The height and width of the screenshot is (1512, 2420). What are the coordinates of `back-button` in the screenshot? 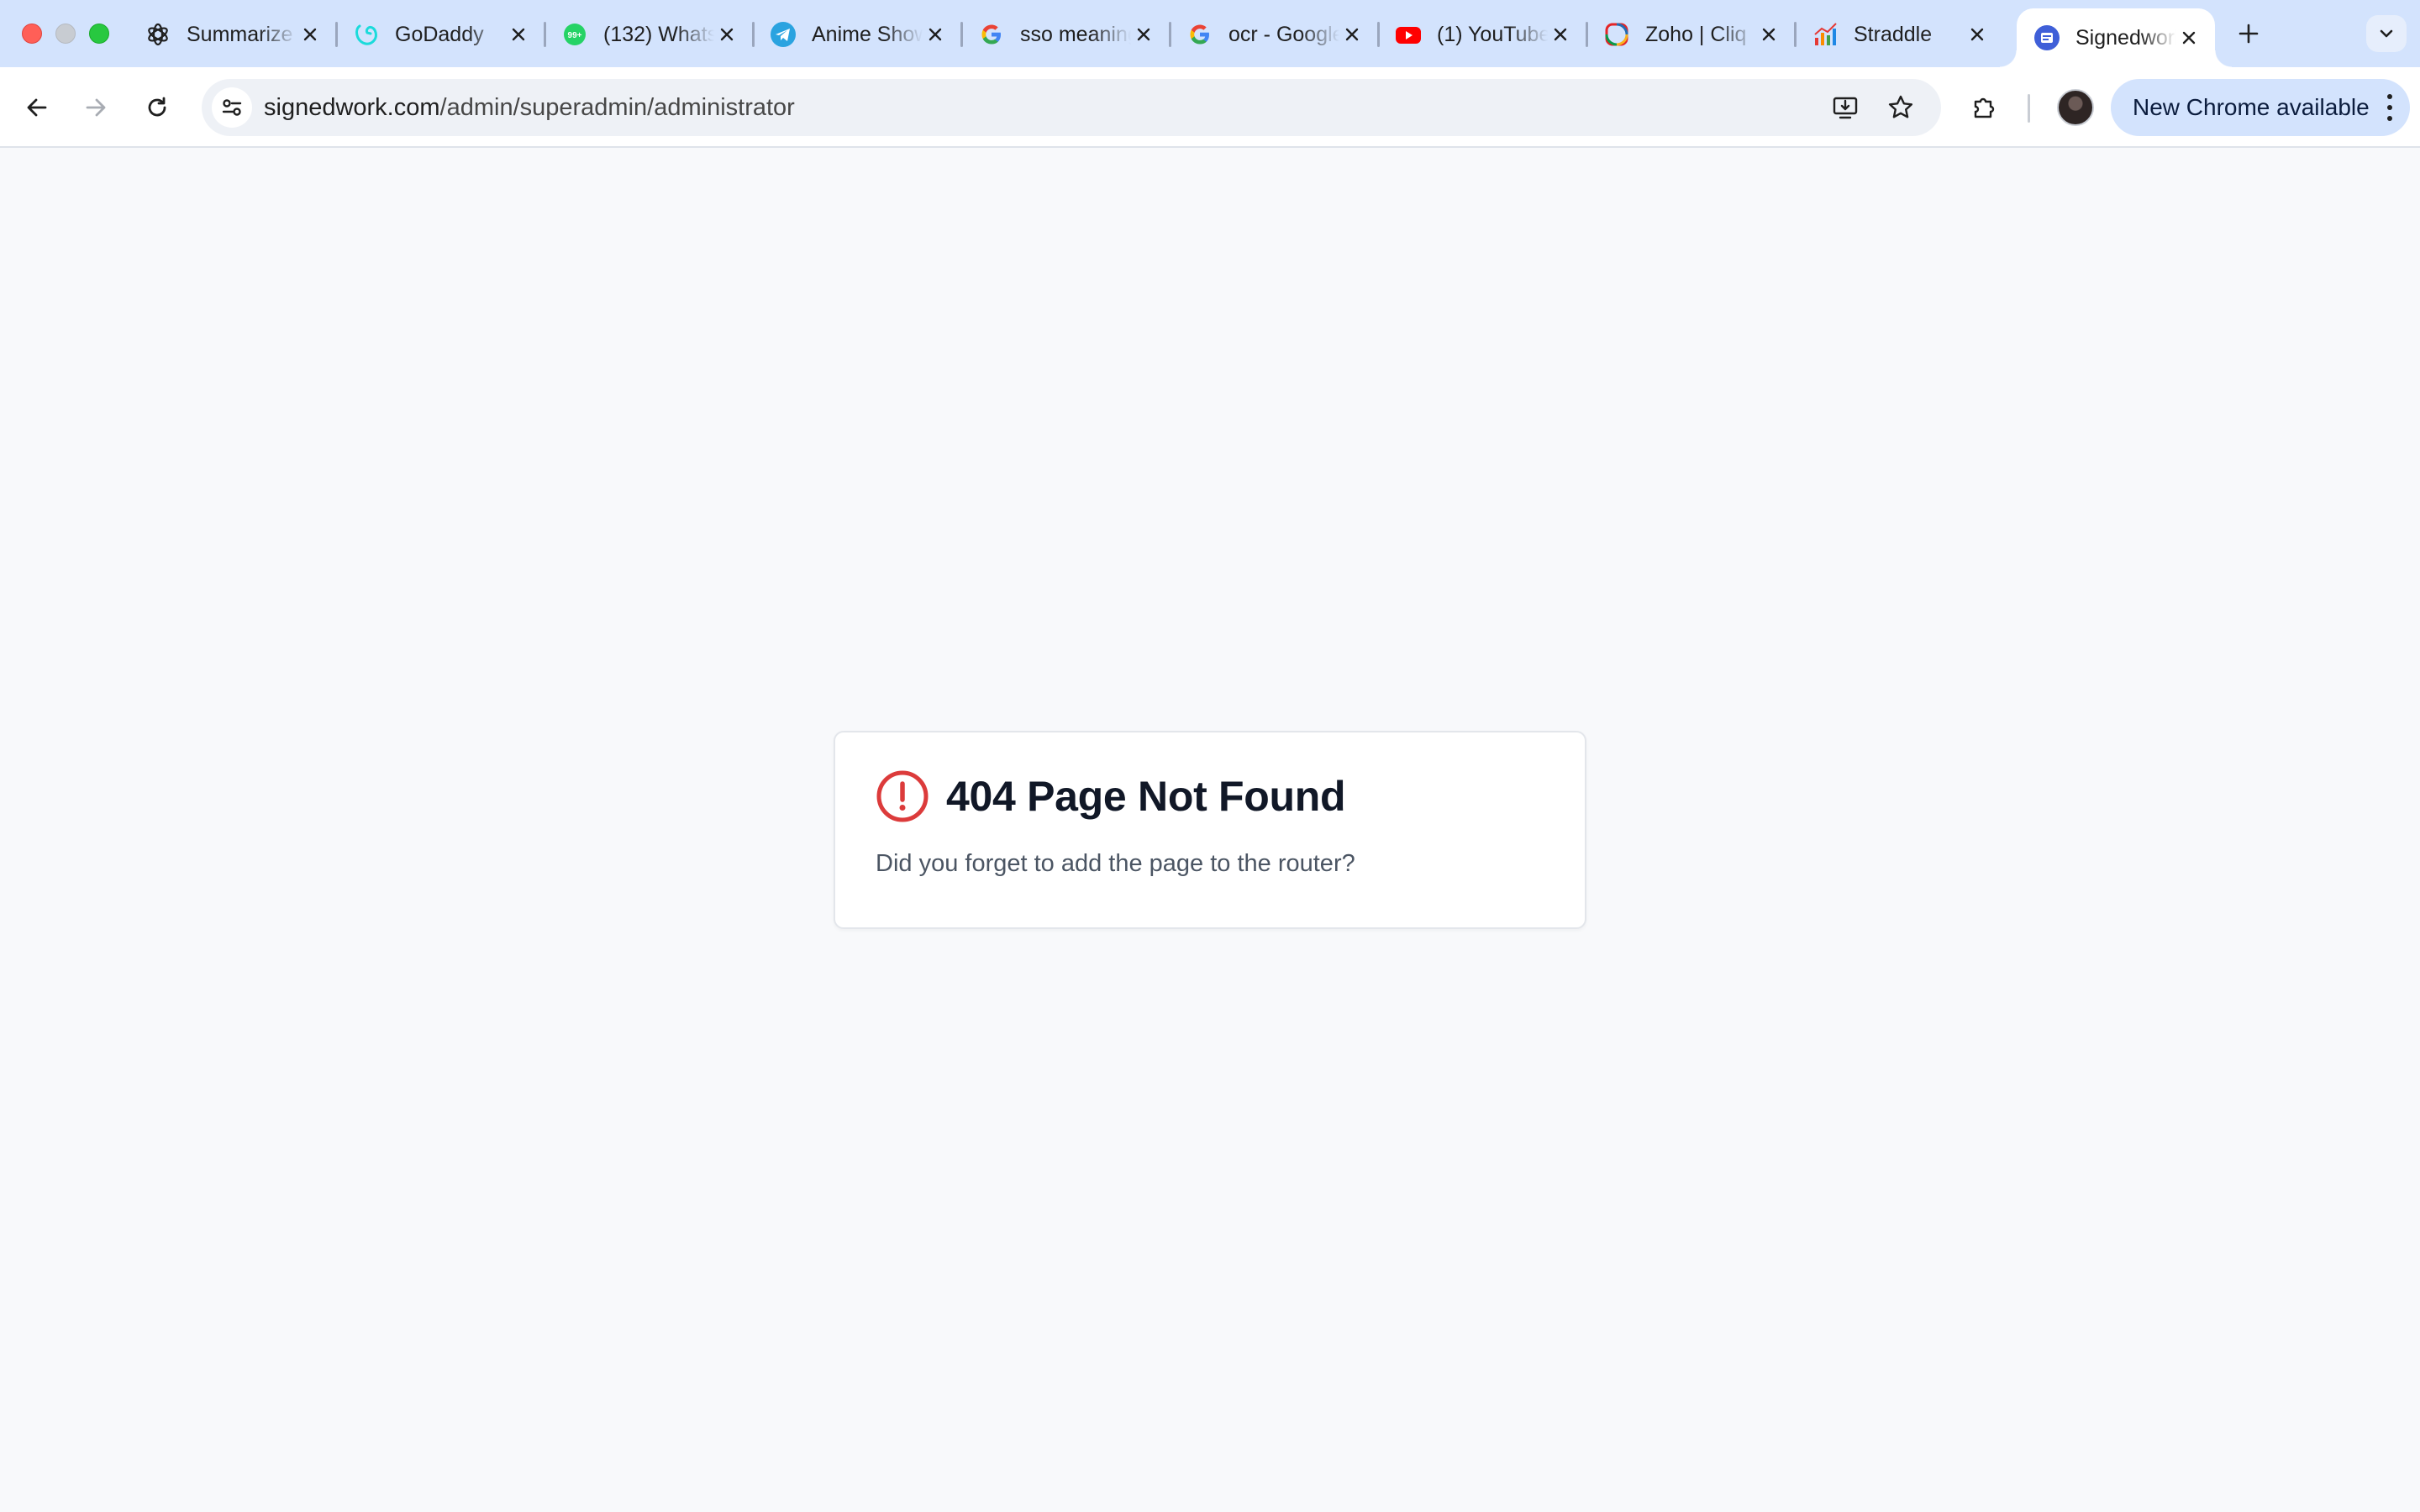 It's located at (37, 107).